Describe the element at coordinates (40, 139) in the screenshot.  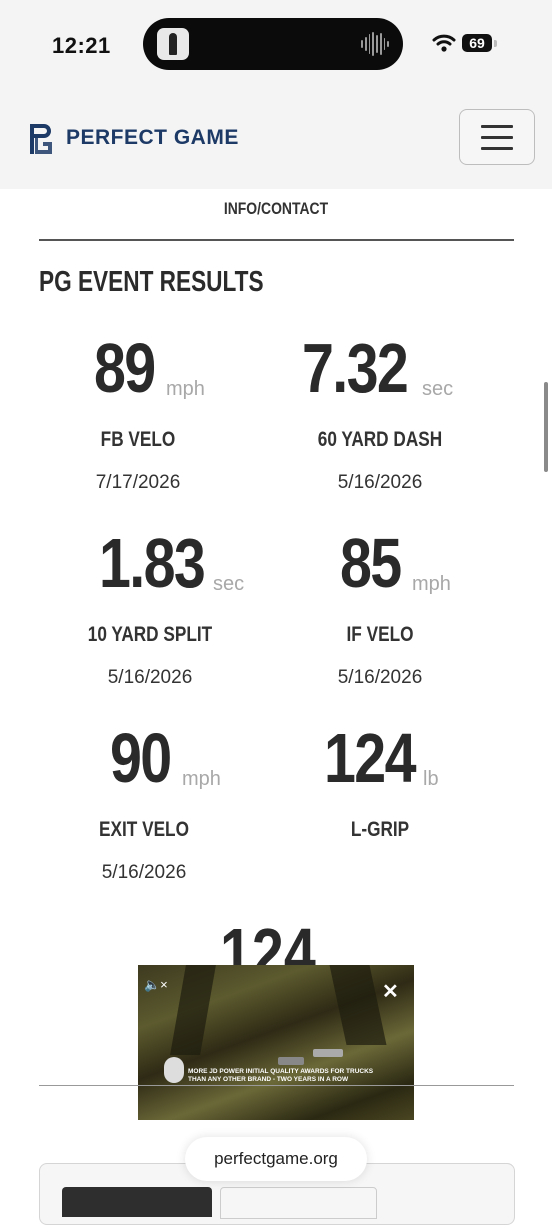
I see `pg-logo-icon` at that location.